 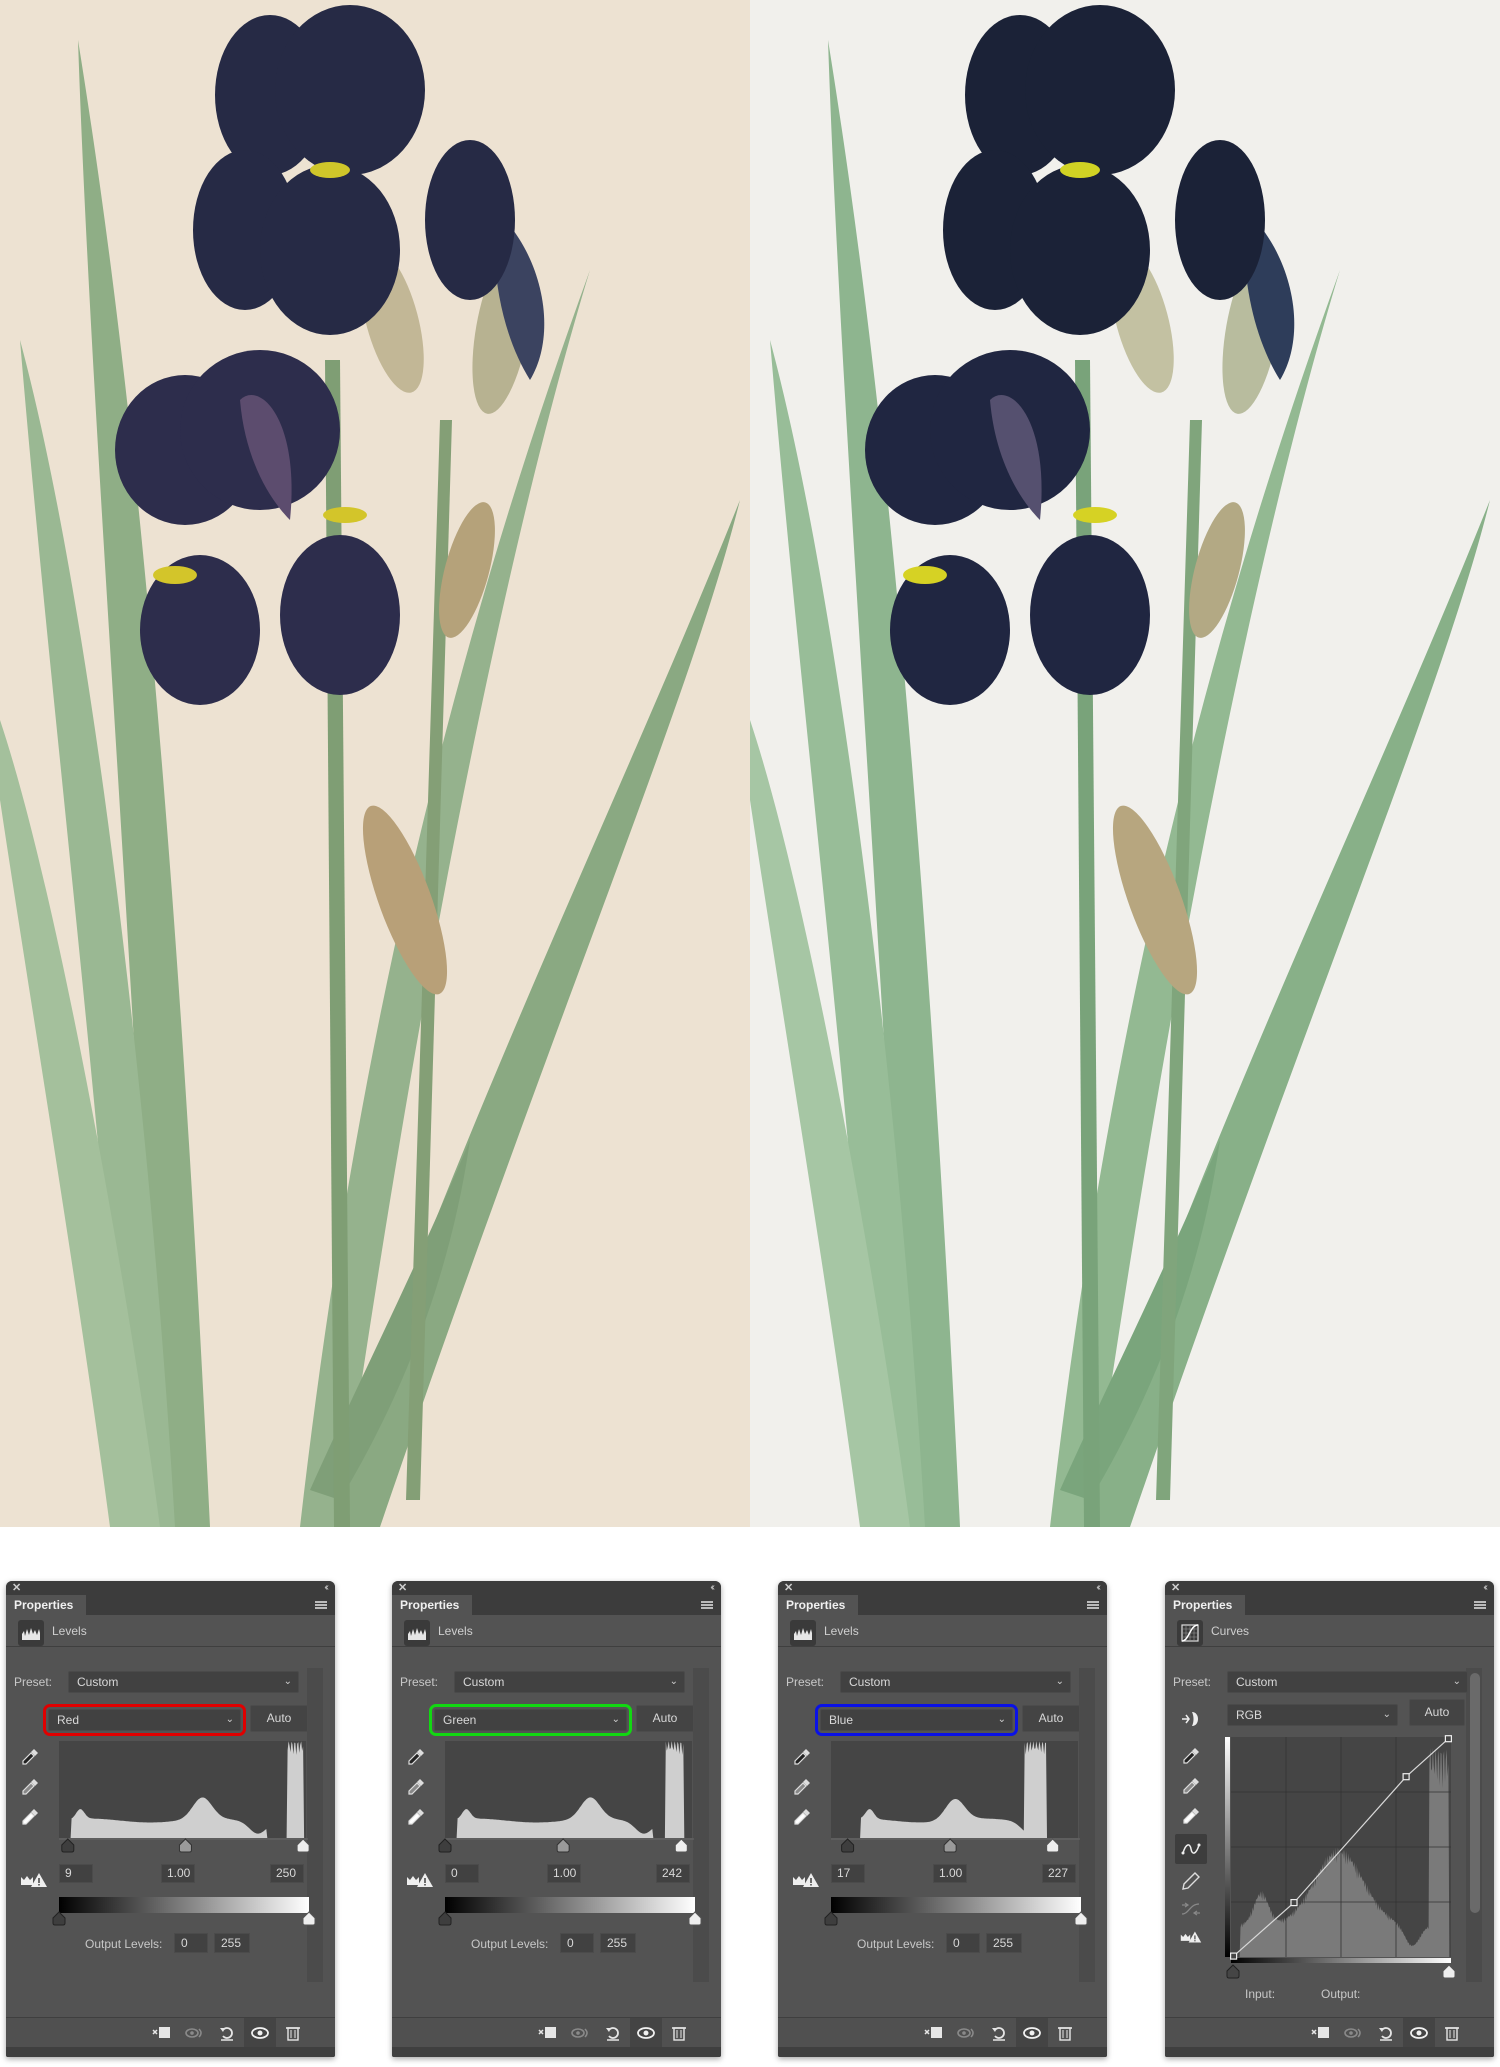 I want to click on pencil-icon, so click(x=1191, y=1881).